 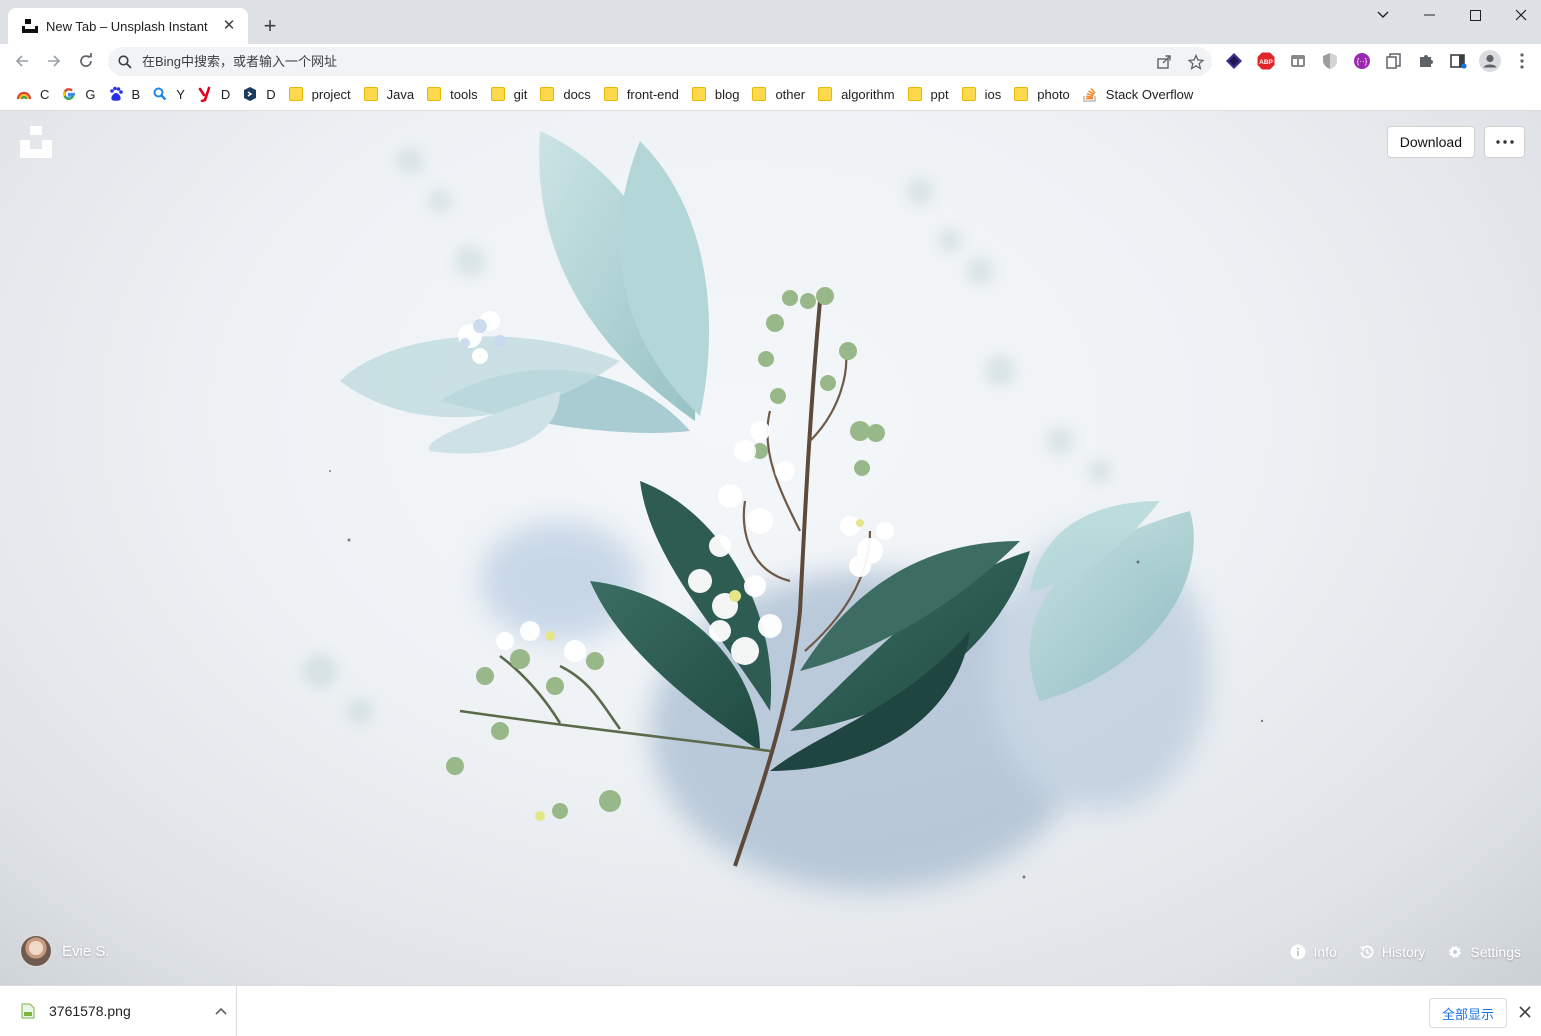 I want to click on window-extension-icon, so click(x=1298, y=61).